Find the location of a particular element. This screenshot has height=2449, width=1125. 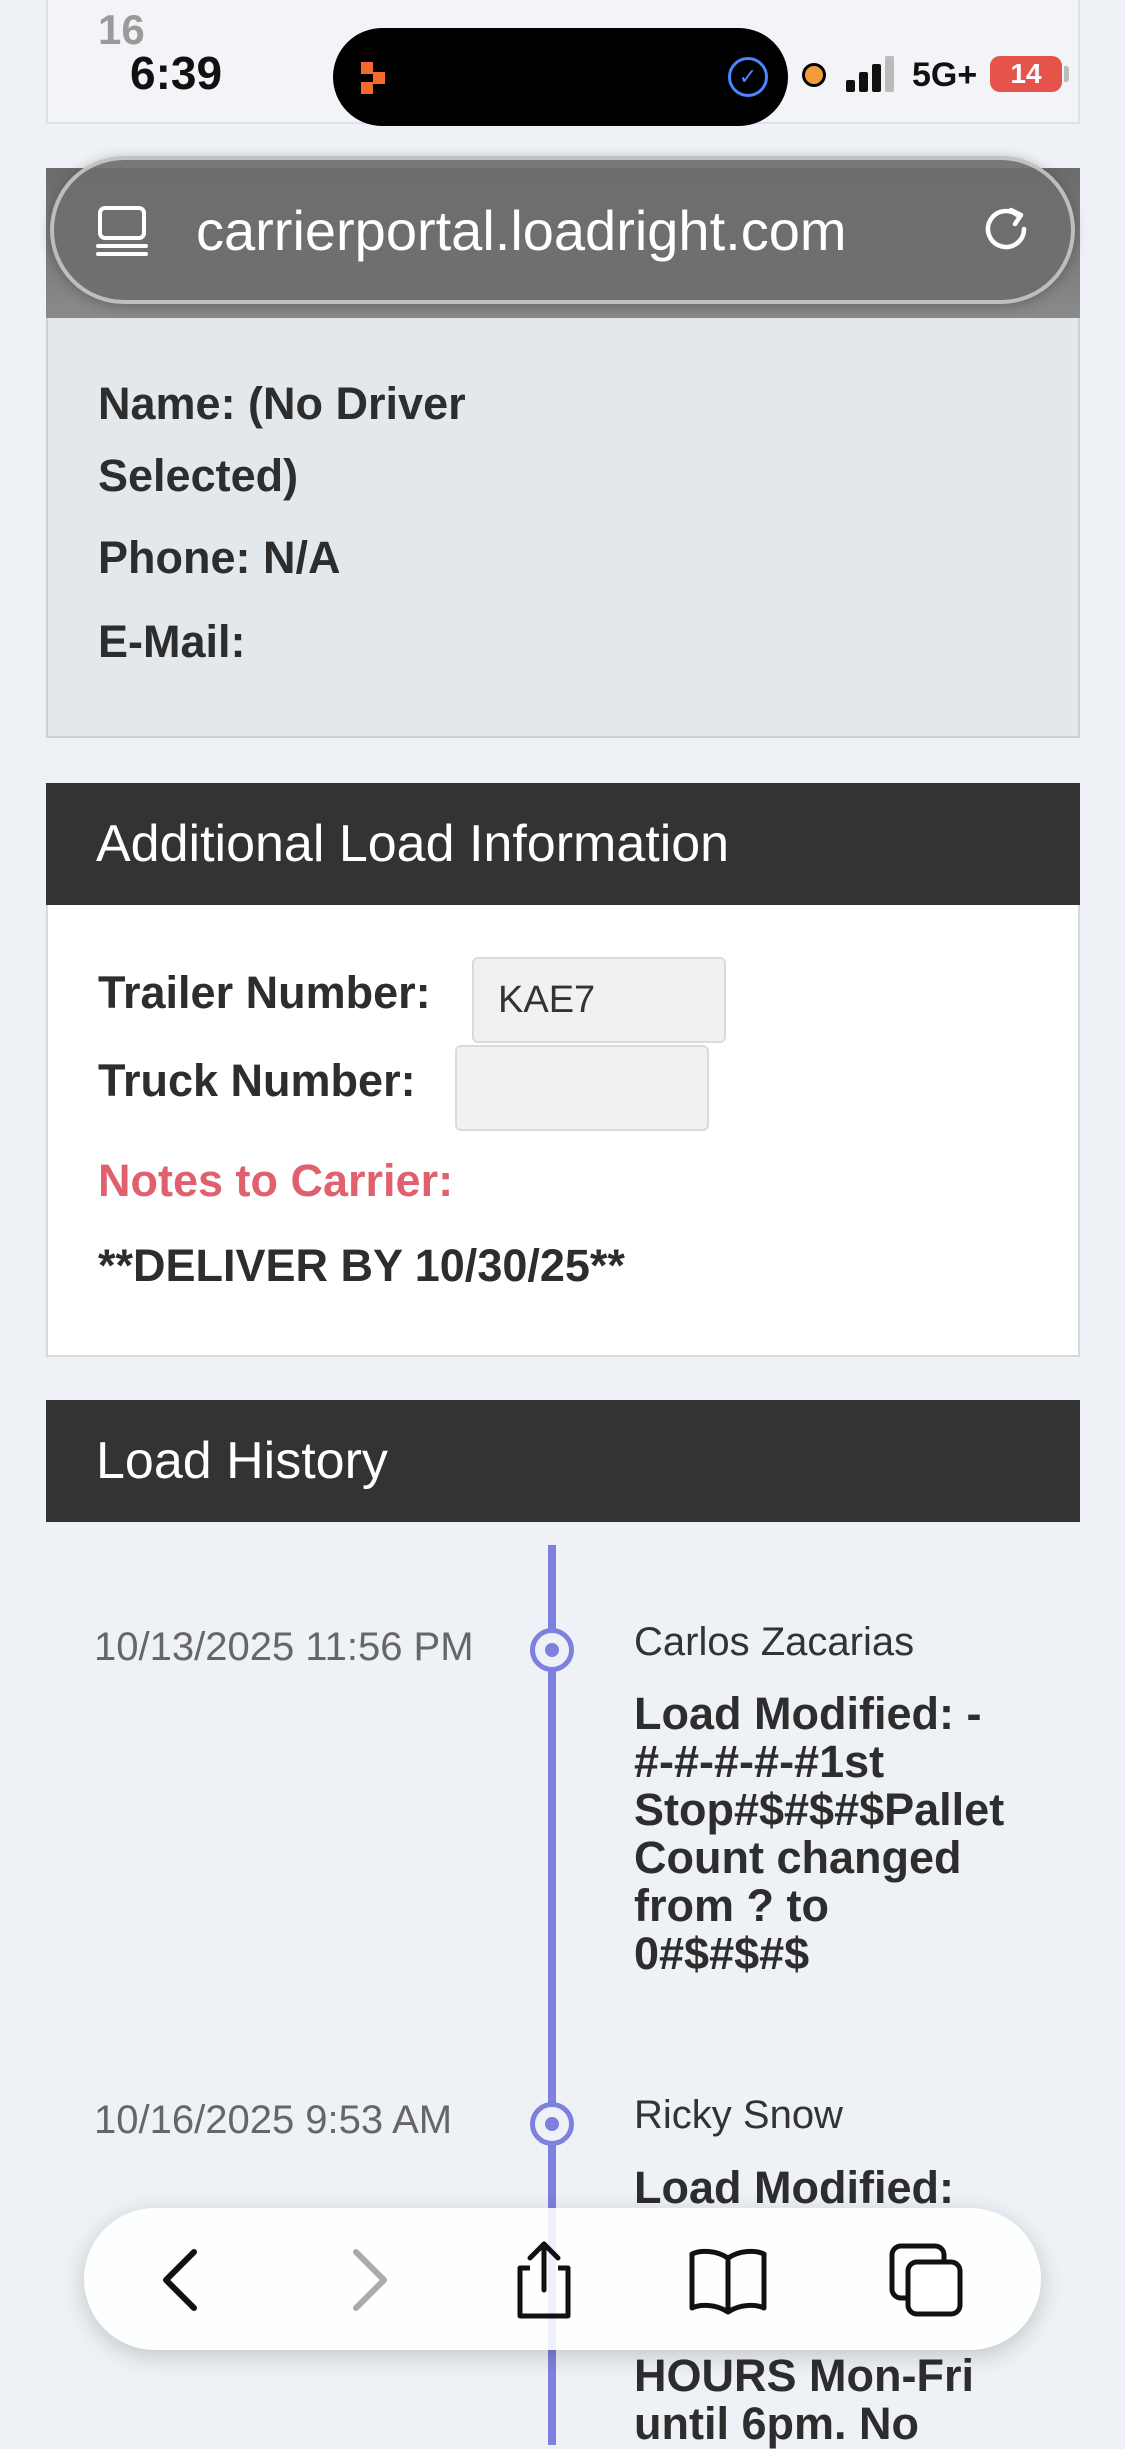

truck-number-input is located at coordinates (582, 1088).